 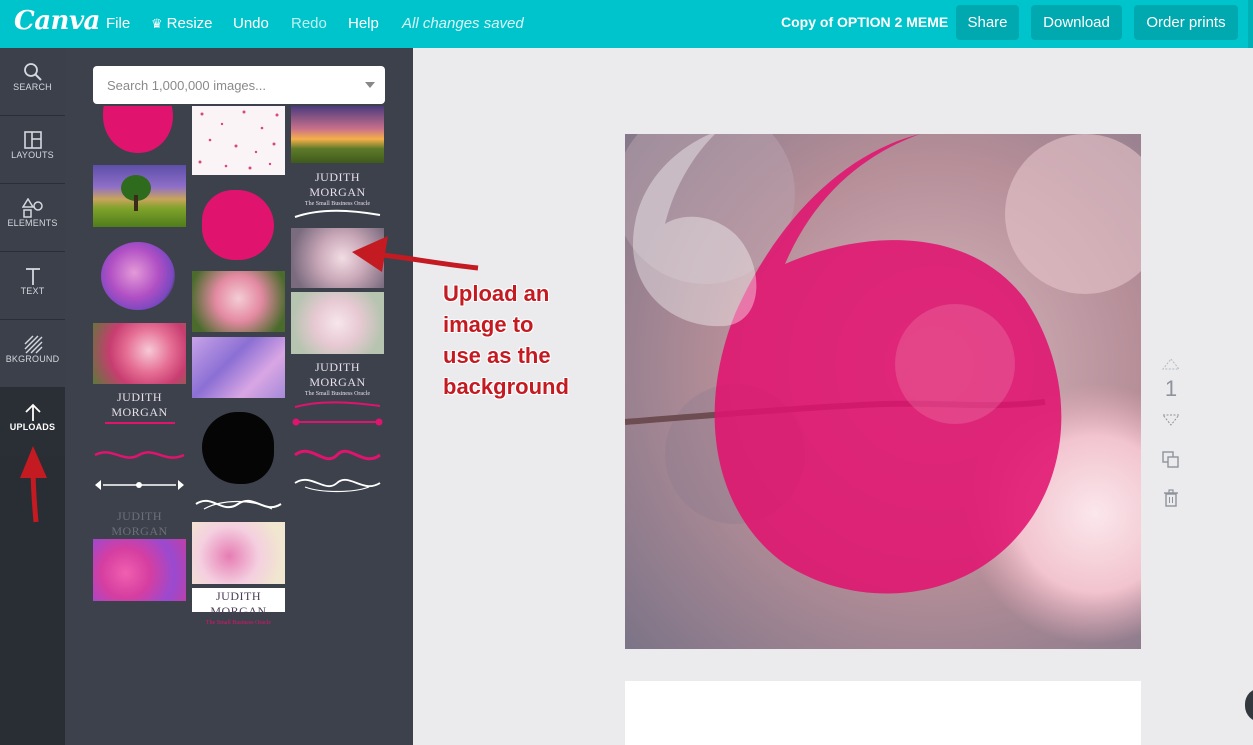 What do you see at coordinates (1250, 24) in the screenshot?
I see `topbar-edge` at bounding box center [1250, 24].